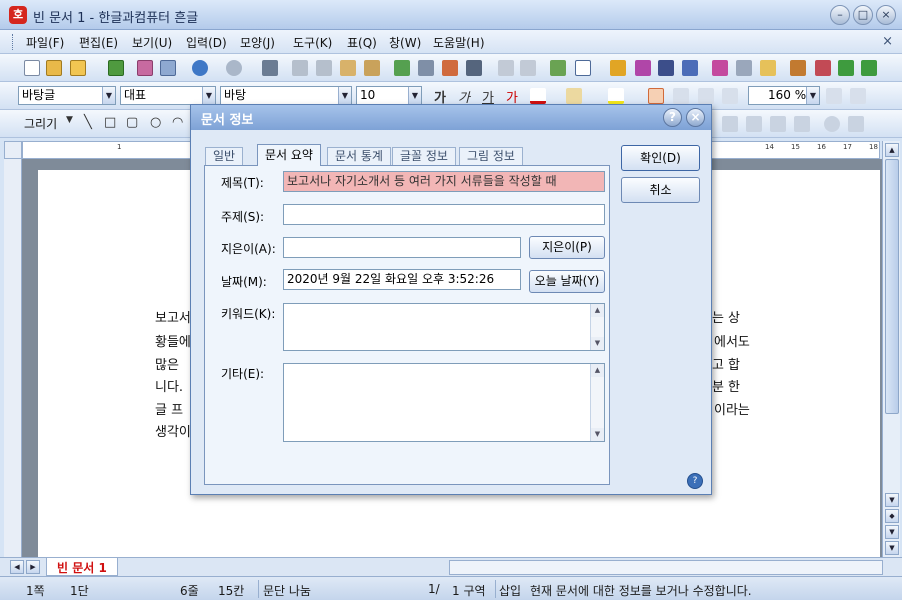 This screenshot has width=902, height=600. What do you see at coordinates (840, 15) in the screenshot?
I see `minimize-button: –` at bounding box center [840, 15].